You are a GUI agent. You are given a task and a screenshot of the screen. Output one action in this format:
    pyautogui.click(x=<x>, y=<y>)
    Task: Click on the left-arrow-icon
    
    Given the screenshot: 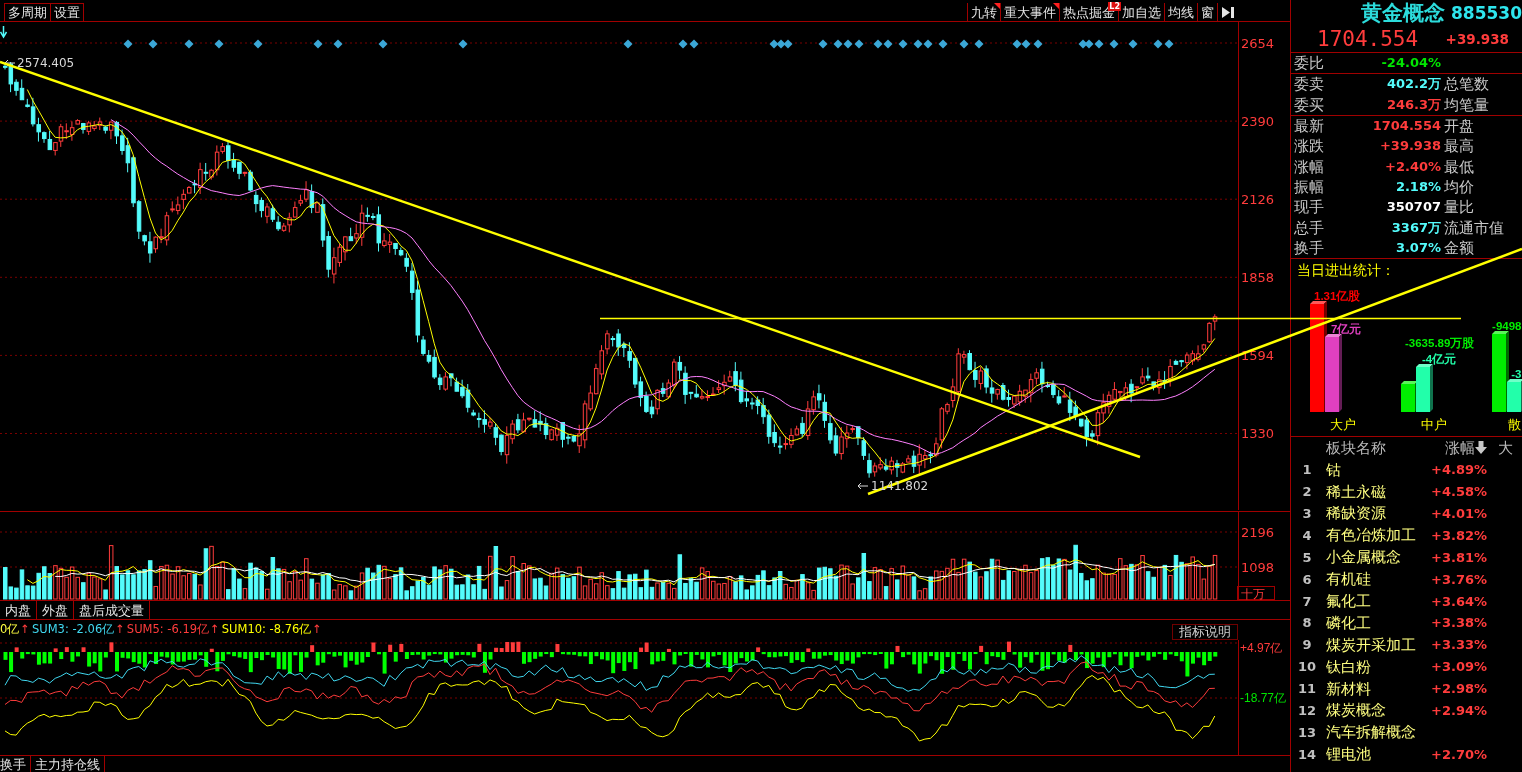 What is the action you would take?
    pyautogui.click(x=10, y=63)
    